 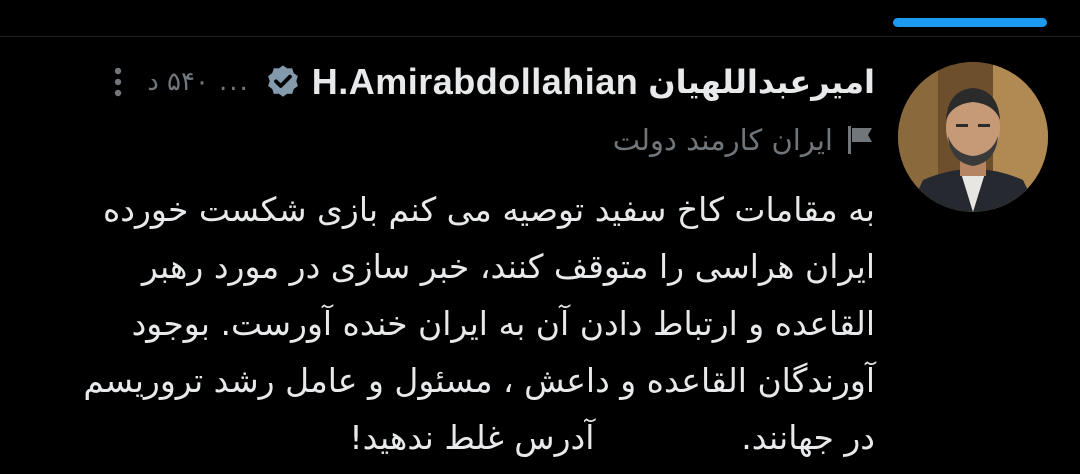 What do you see at coordinates (612, 437) in the screenshot?
I see `tweet-text-line: در جهانند. آدرس غلط ندهید!` at bounding box center [612, 437].